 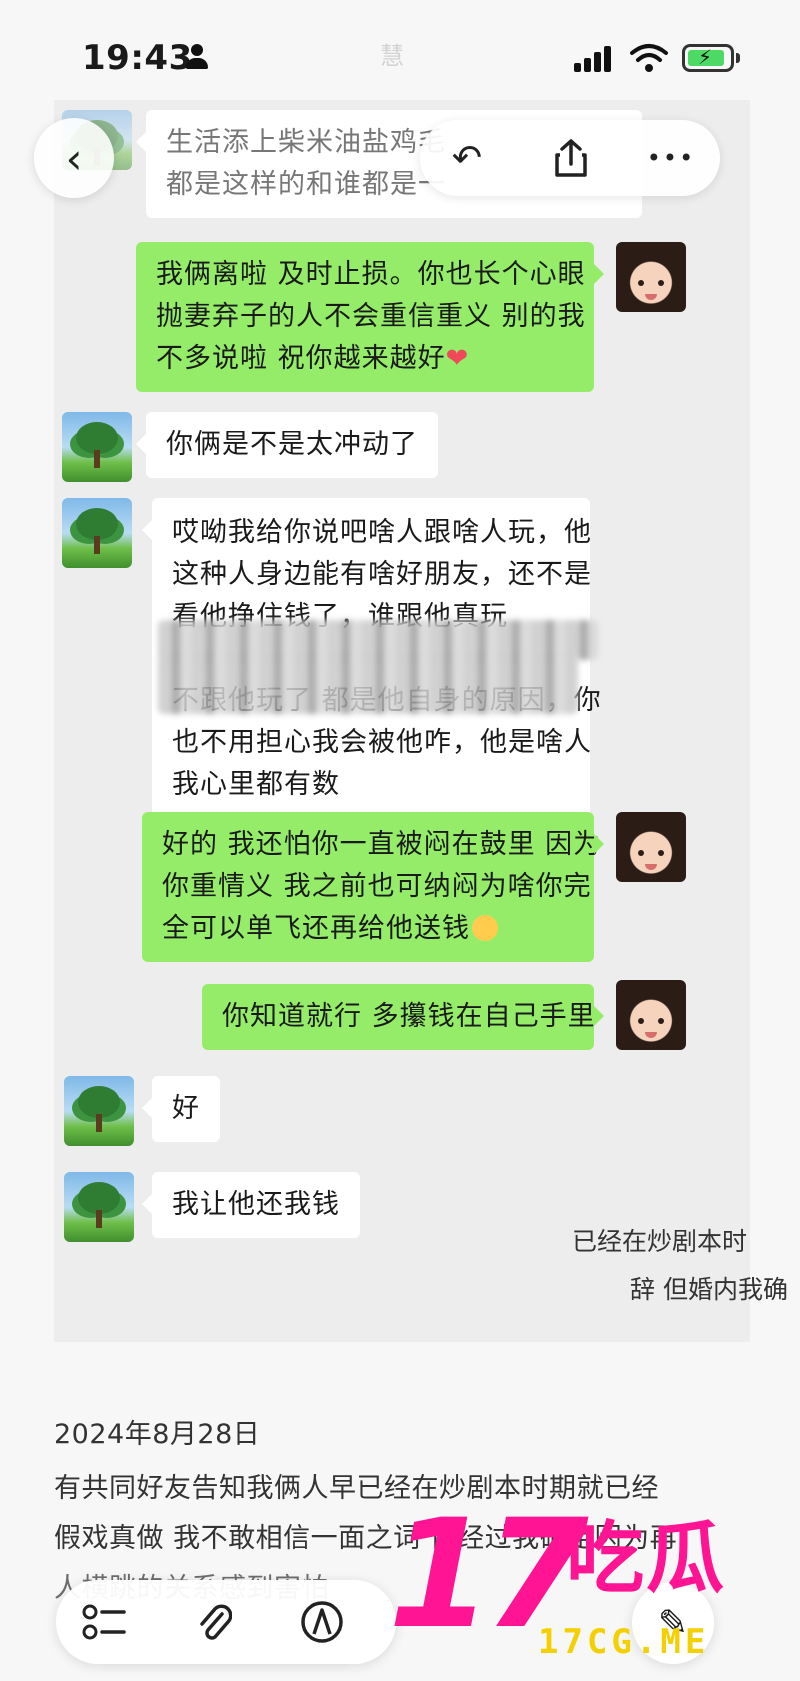 I want to click on status-bar: 19:43 慧 ⚡, so click(x=400, y=55).